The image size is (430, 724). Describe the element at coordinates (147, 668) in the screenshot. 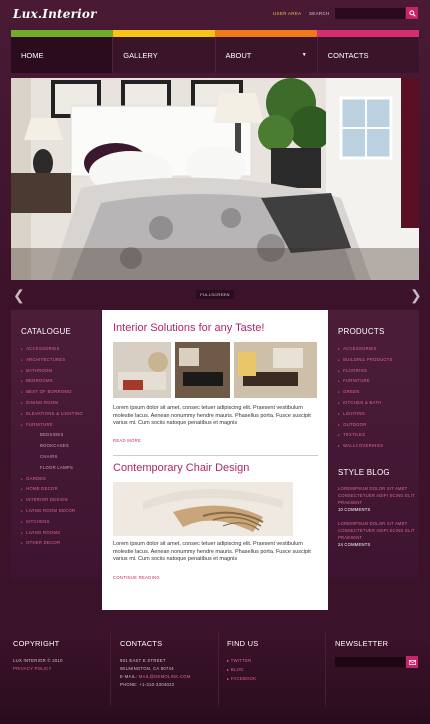

I see `address-line: WILMINGTON, CA 90744` at that location.